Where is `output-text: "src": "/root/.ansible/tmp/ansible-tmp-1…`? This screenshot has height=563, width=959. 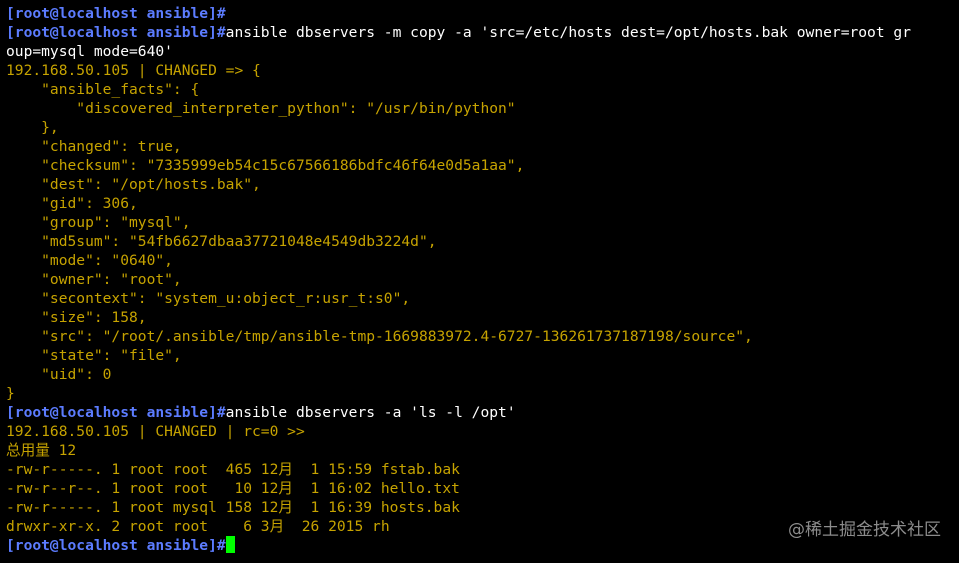
output-text: "src": "/root/.ansible/tmp/ansible-tmp-1… is located at coordinates (379, 336).